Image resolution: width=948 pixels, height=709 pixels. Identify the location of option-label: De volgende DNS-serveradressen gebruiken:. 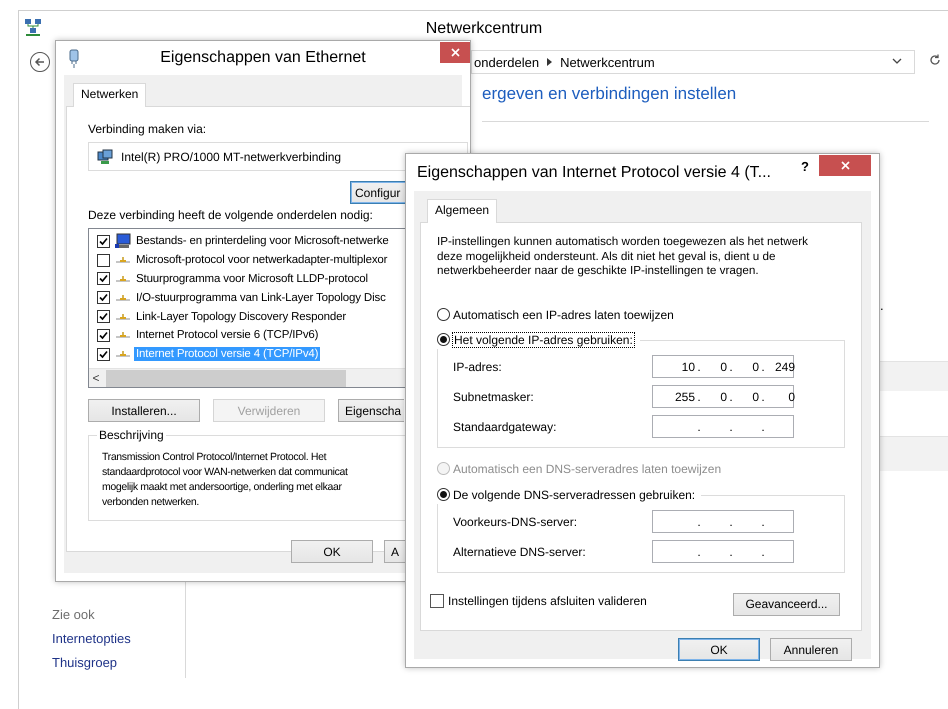
(574, 495).